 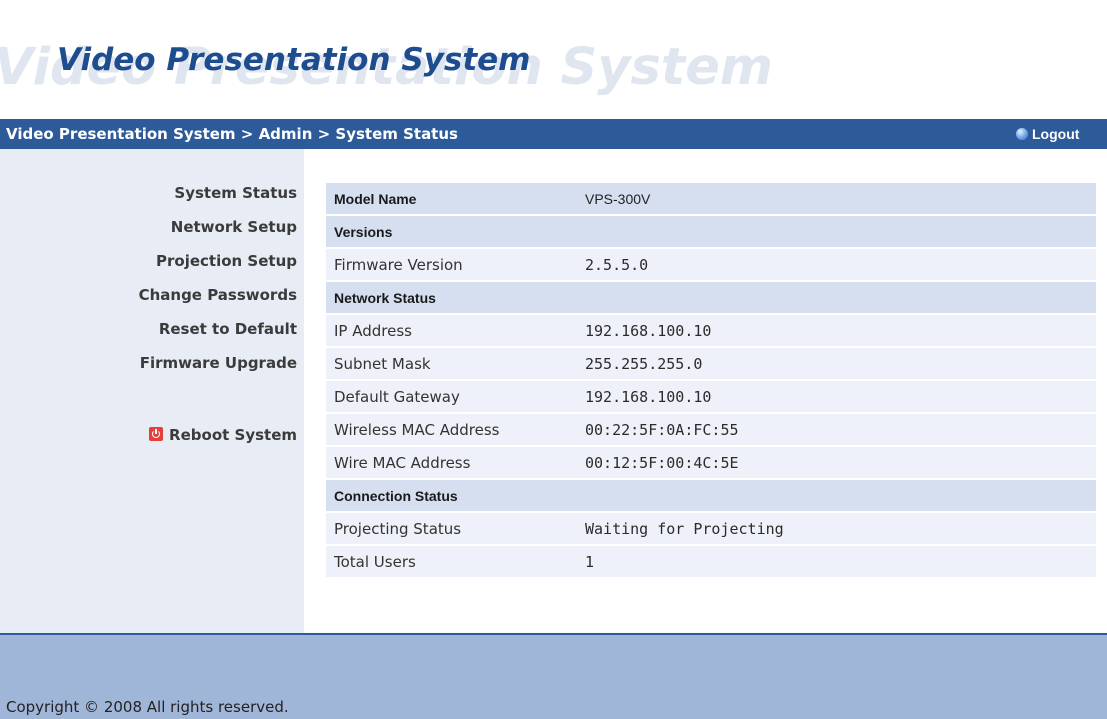 What do you see at coordinates (836, 396) in the screenshot?
I see `default-gateway-value: 192.168.100.10` at bounding box center [836, 396].